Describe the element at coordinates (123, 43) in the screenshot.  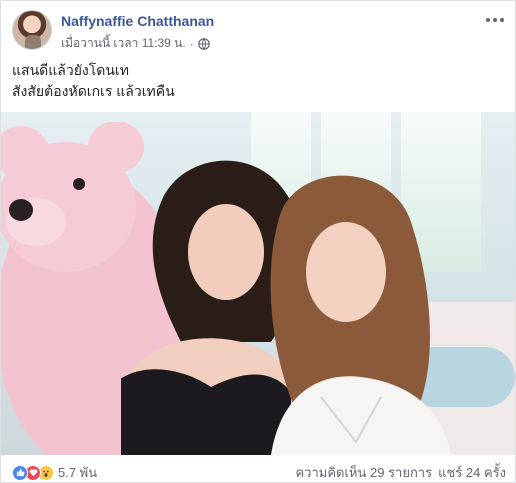
I see `post-timestamp: เมื่อวานนี้ เวลา 11:39 น.` at that location.